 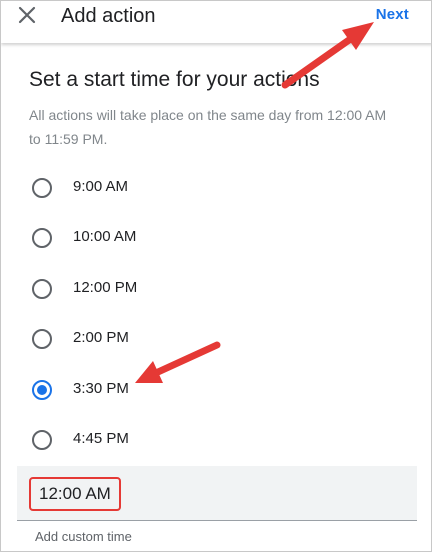 I want to click on custom-time-field: 12:00 AM, so click(x=217, y=493).